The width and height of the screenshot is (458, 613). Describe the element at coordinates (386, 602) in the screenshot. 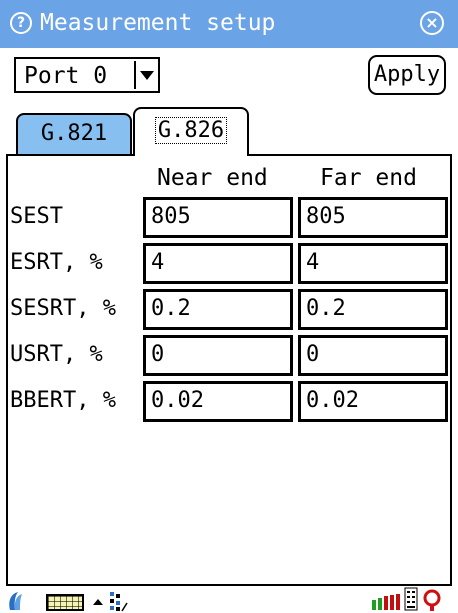

I see `battery-icon` at that location.